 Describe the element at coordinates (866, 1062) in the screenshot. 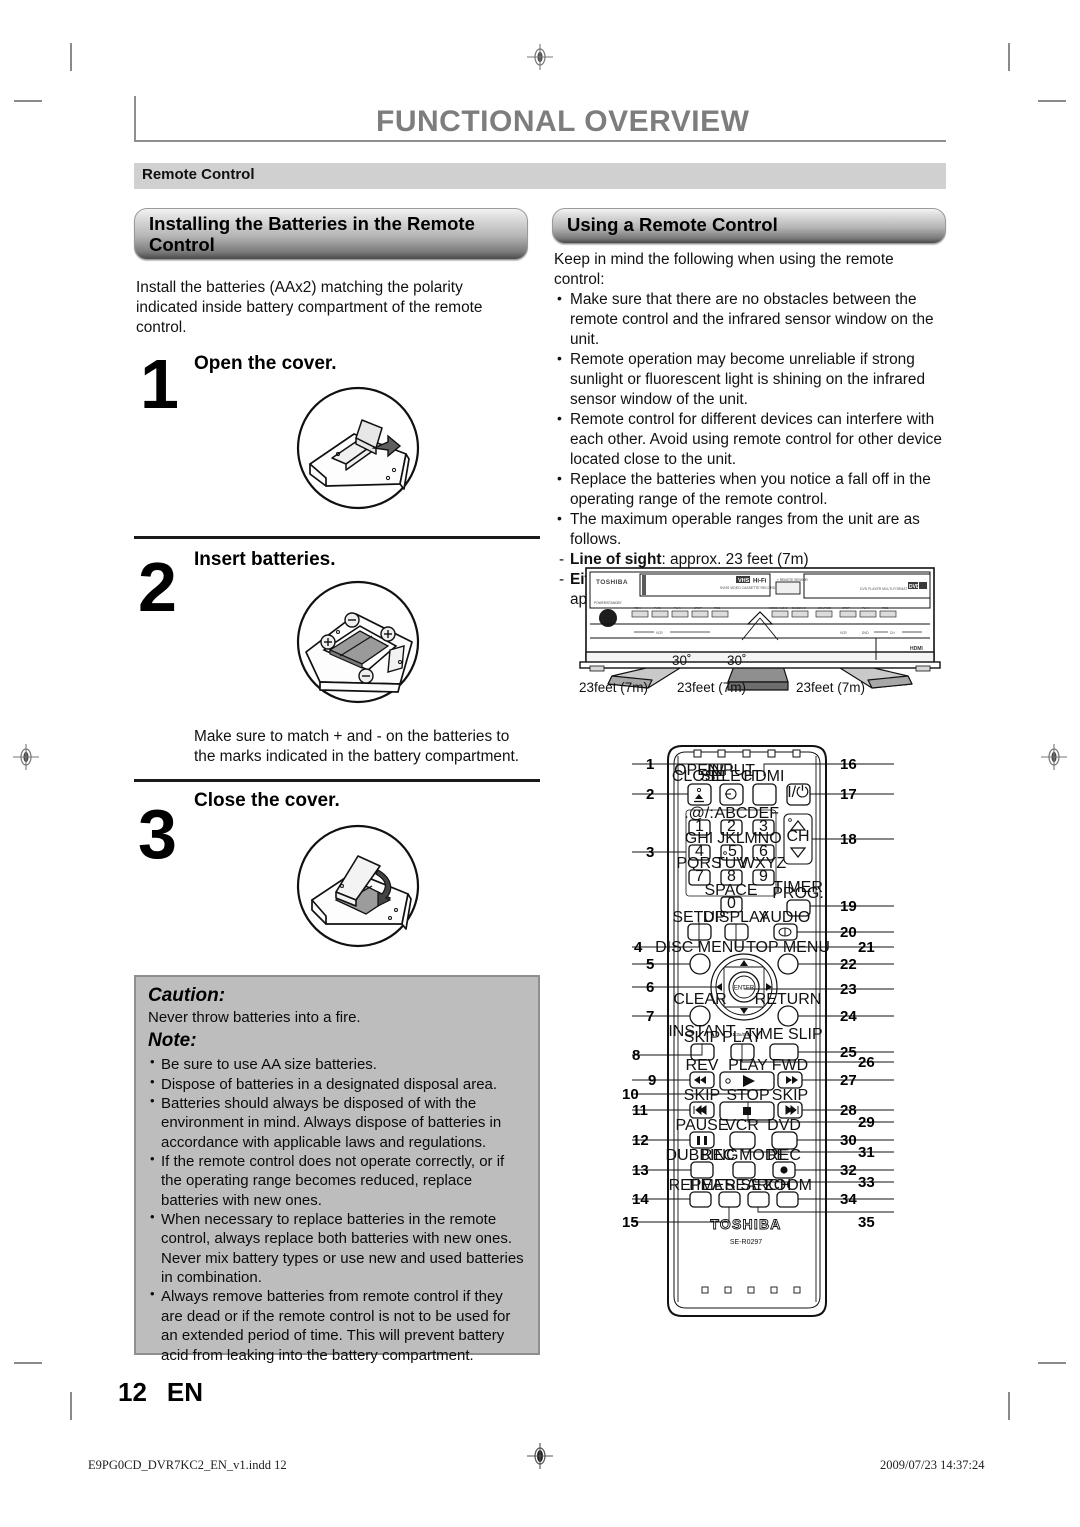

I see `remote-callout-right-26: 26` at that location.